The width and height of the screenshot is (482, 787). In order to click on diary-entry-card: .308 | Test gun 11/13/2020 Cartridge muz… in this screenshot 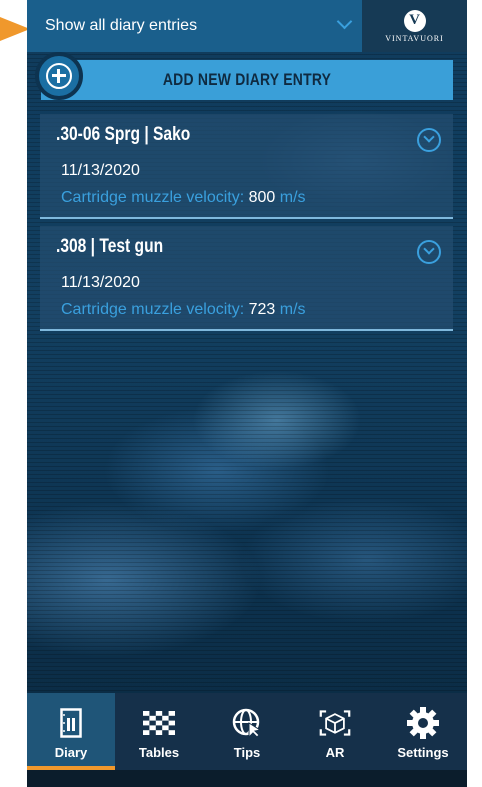, I will do `click(246, 278)`.